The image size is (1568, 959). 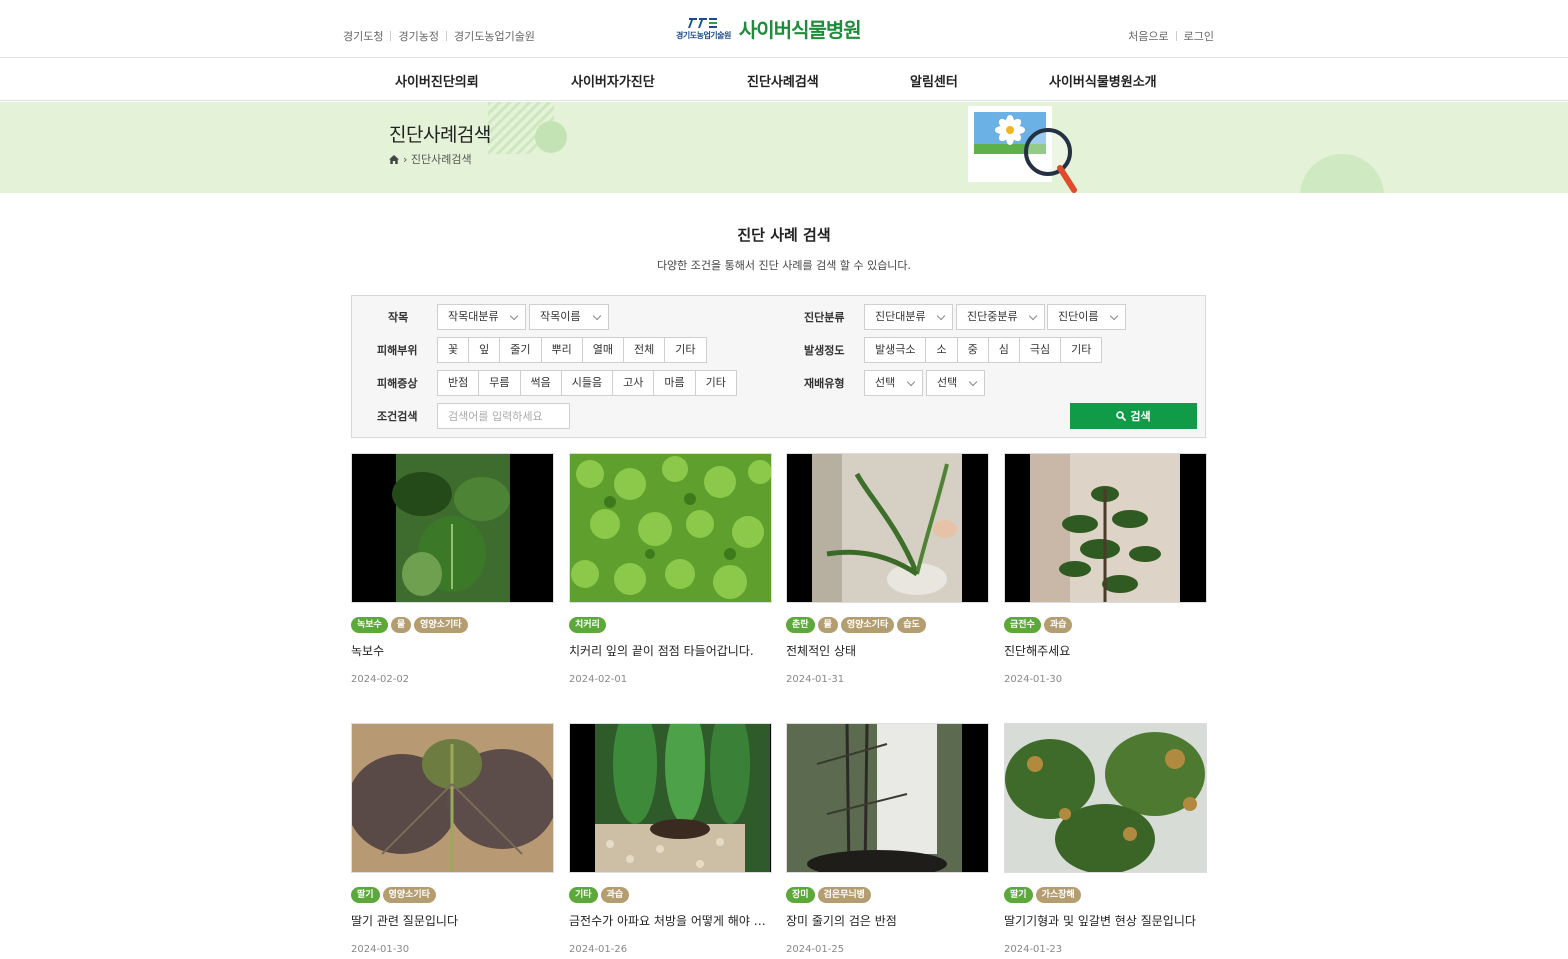 I want to click on nav-self-diagnosis: 사이버자가진단, so click(x=613, y=80).